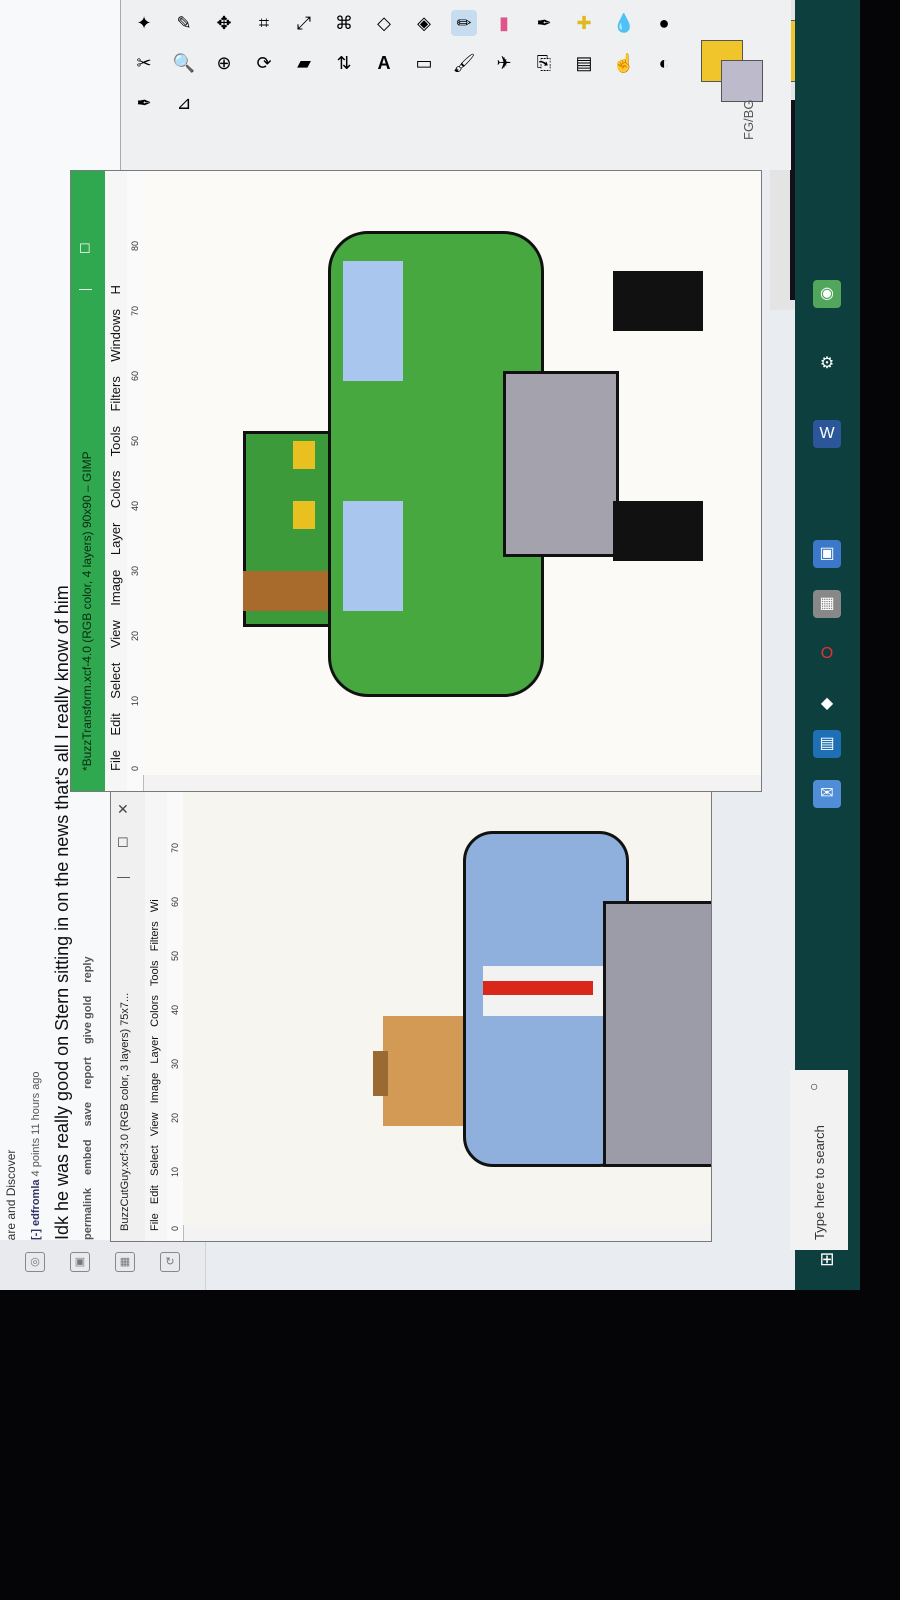  Describe the element at coordinates (115, 335) in the screenshot. I see `menu-windows: Windows` at that location.